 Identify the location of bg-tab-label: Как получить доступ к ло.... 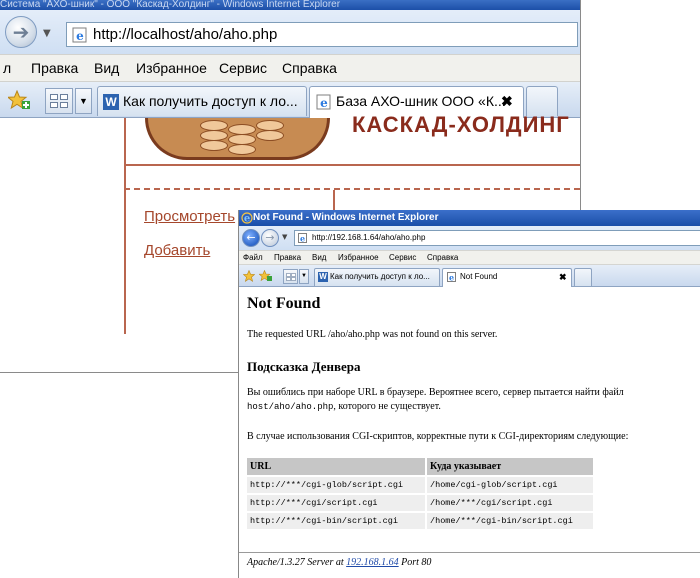
(210, 101).